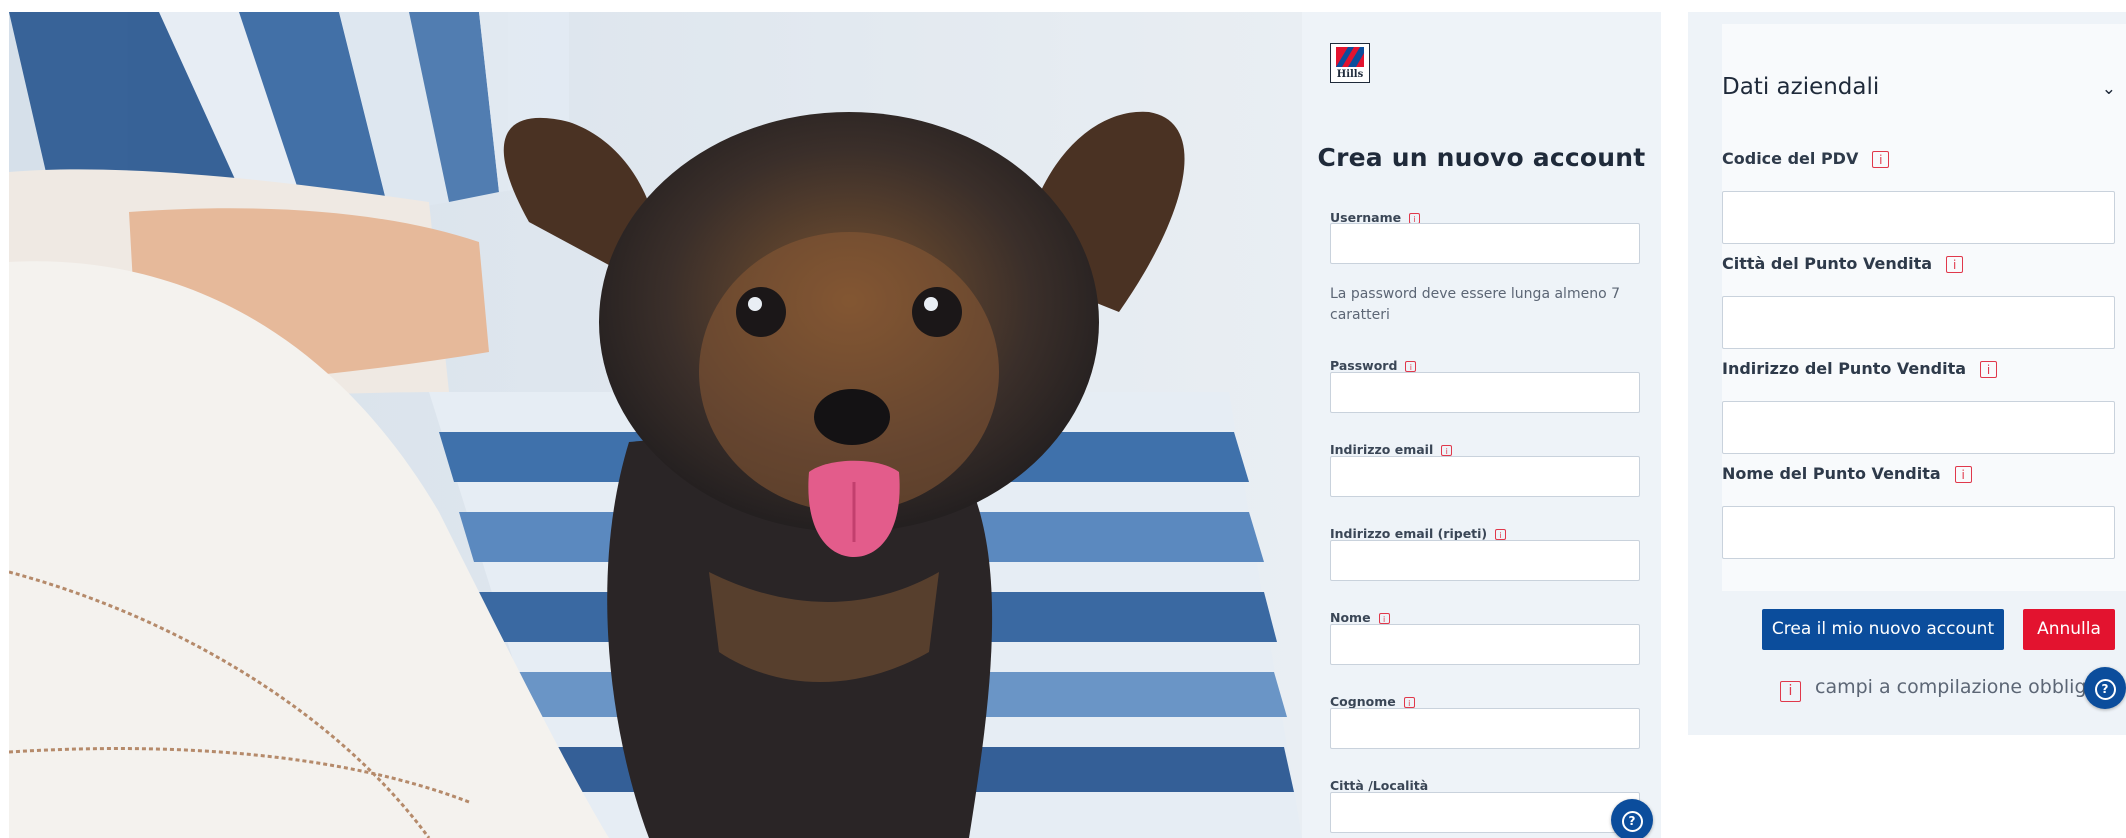 The width and height of the screenshot is (2126, 838). I want to click on store-name-input, so click(1918, 532).